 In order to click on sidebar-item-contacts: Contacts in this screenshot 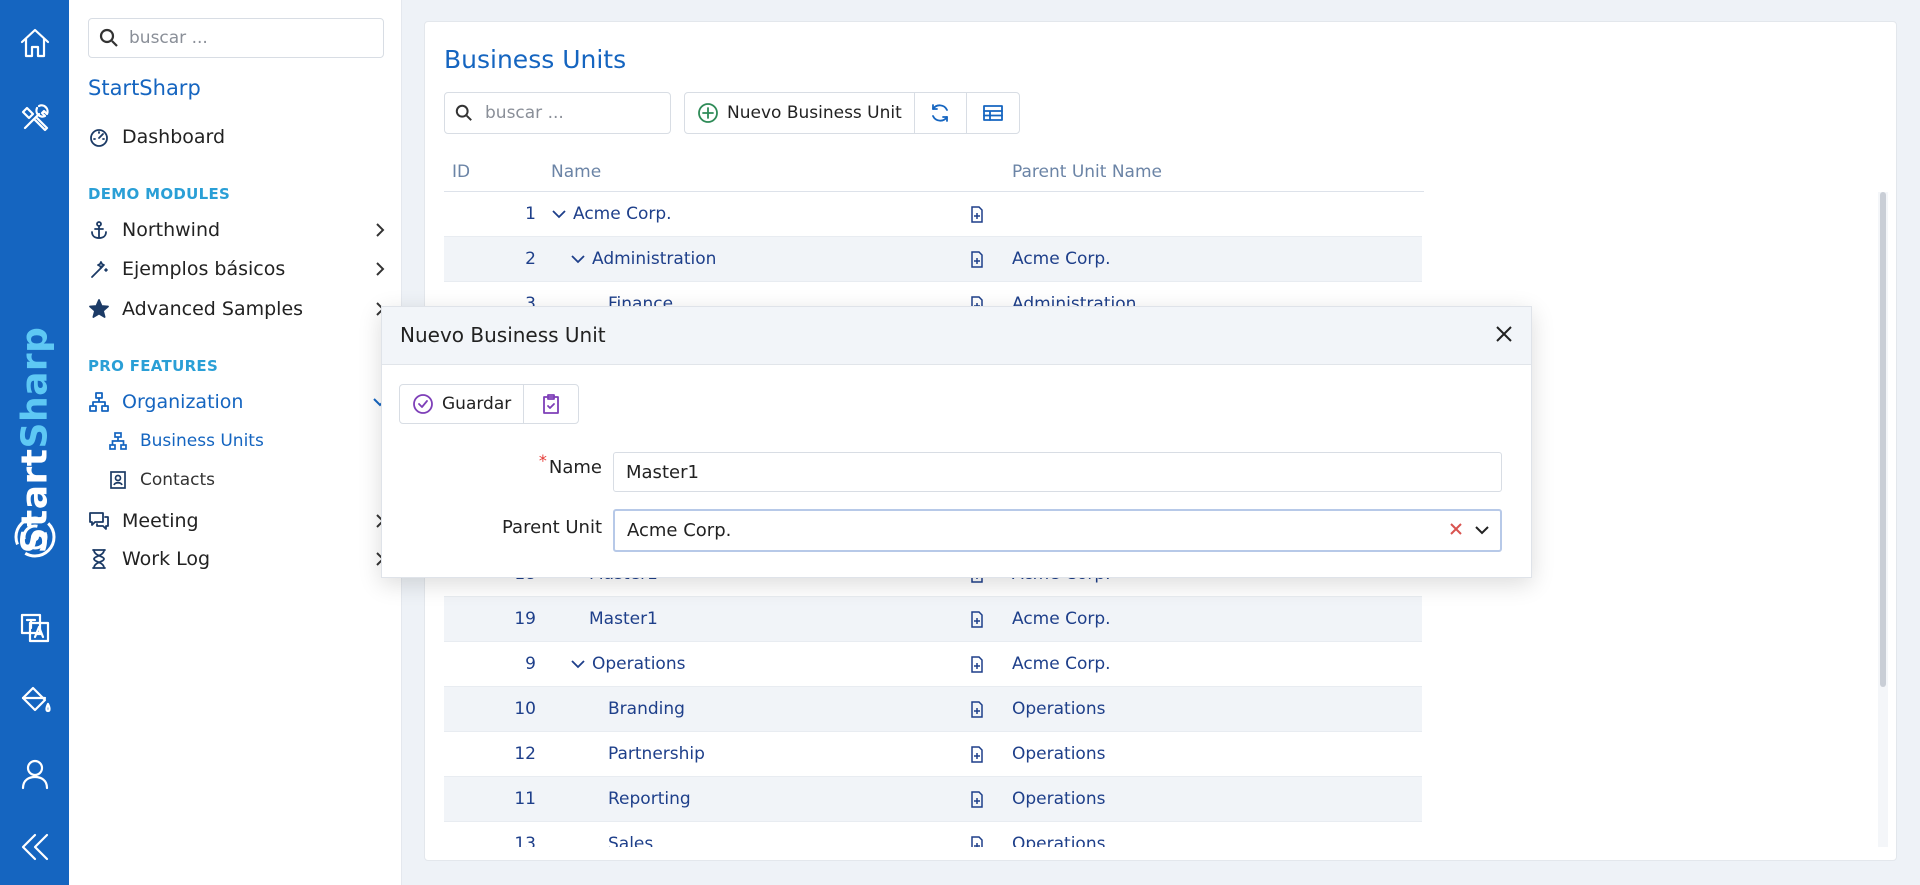, I will do `click(238, 480)`.